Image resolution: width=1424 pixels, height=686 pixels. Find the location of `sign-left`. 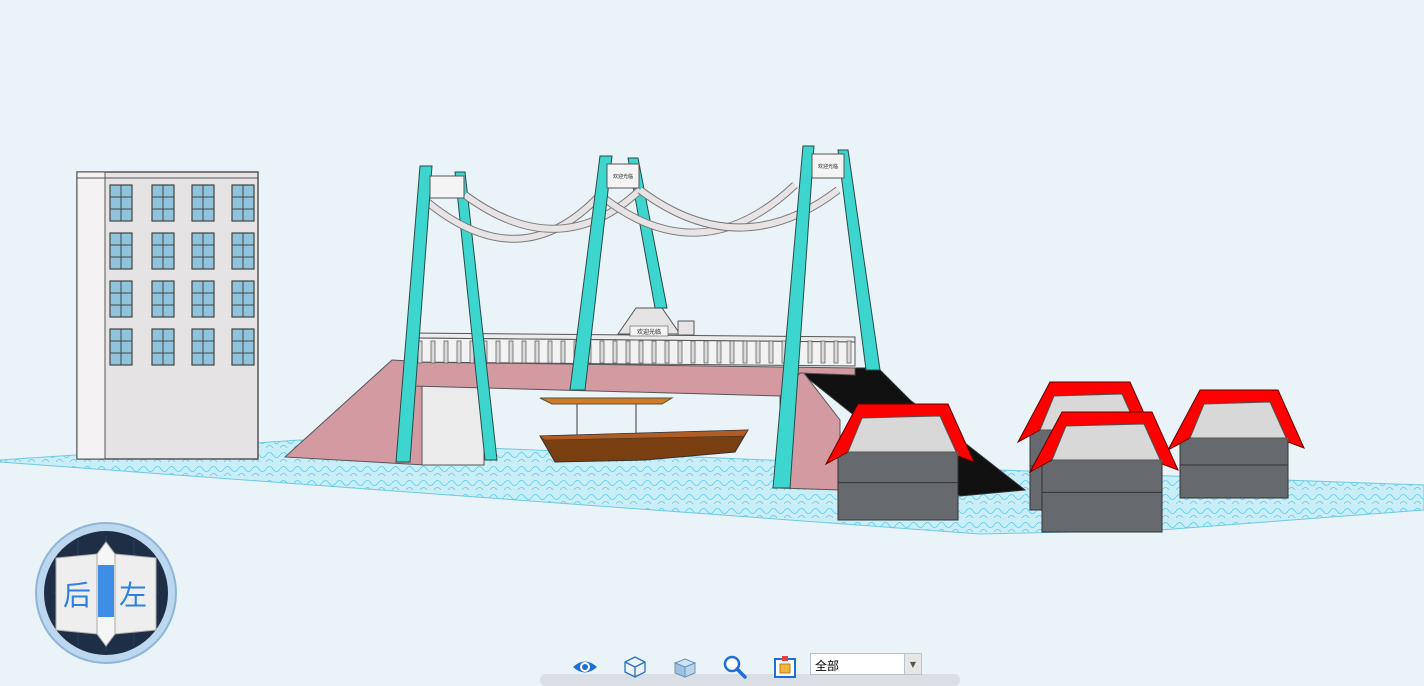

sign-left is located at coordinates (447, 187).